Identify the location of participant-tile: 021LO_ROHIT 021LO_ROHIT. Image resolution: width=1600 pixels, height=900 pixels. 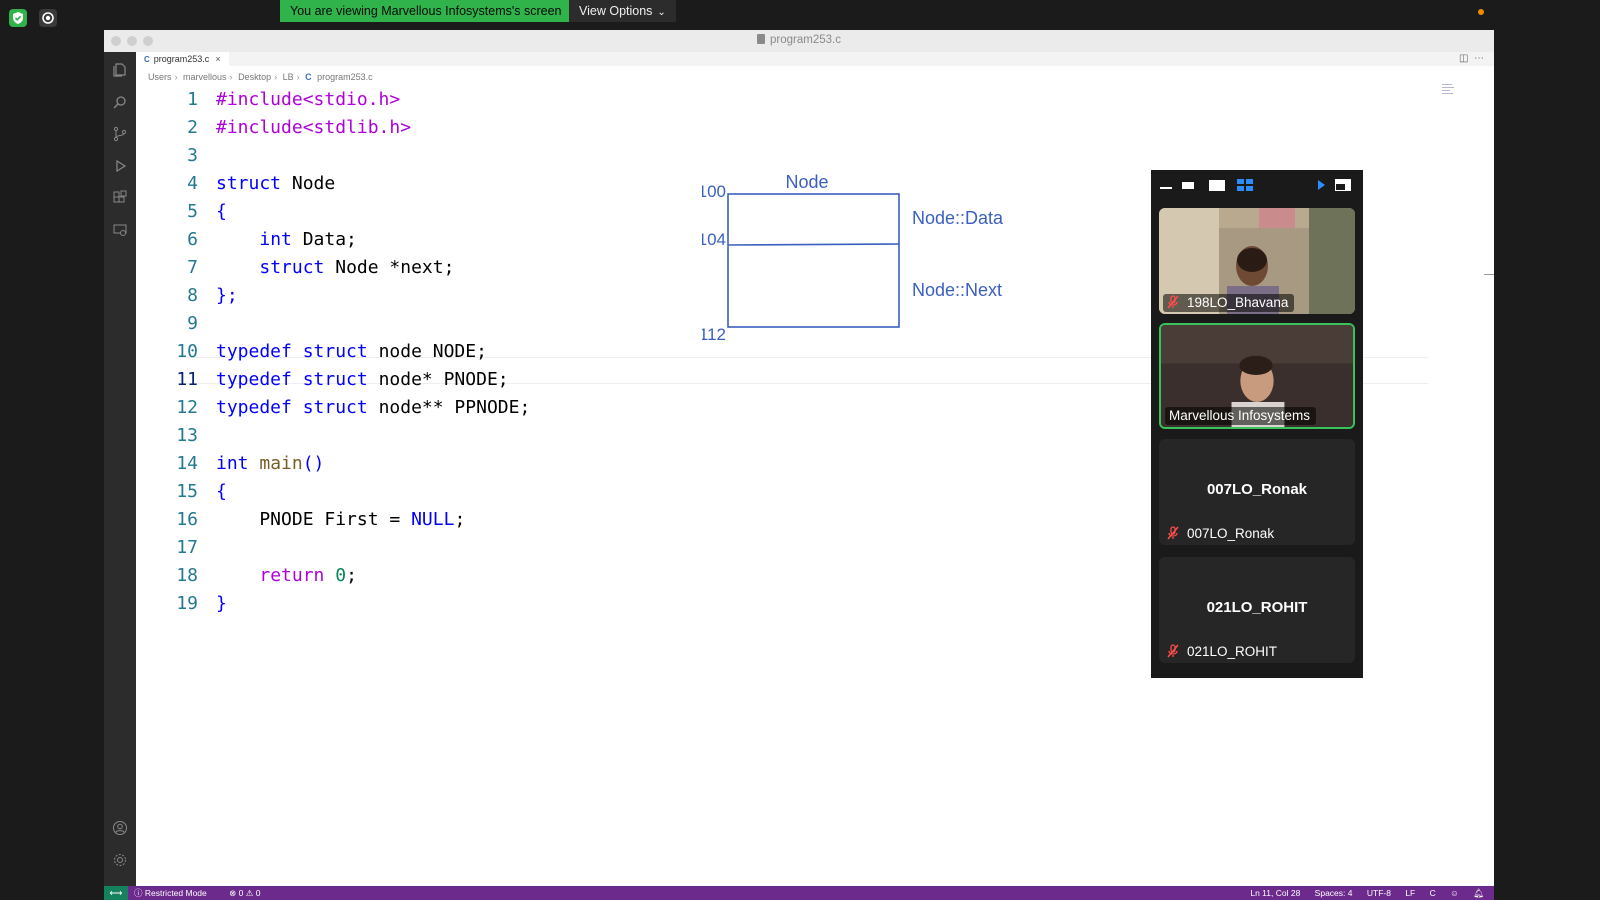
(1257, 610).